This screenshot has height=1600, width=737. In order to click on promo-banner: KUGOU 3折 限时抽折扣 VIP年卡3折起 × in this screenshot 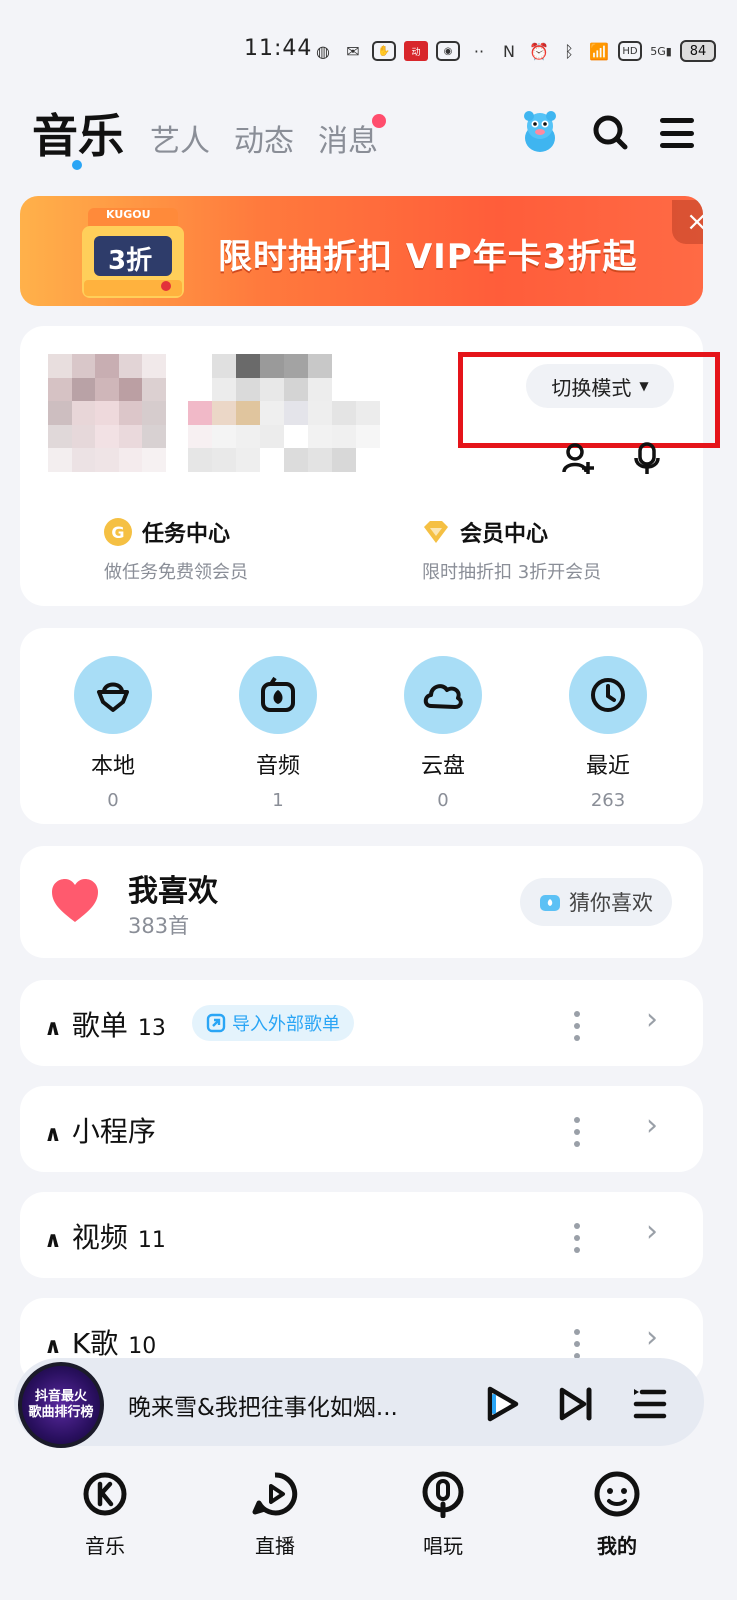, I will do `click(361, 251)`.